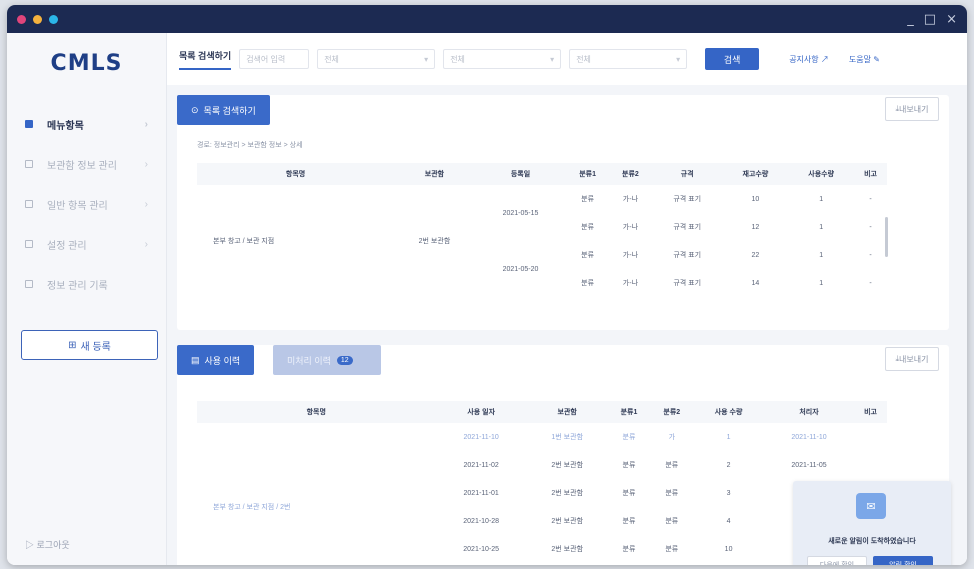 This screenshot has height=569, width=974. Describe the element at coordinates (910, 19) in the screenshot. I see `minimize-icon: _` at that location.